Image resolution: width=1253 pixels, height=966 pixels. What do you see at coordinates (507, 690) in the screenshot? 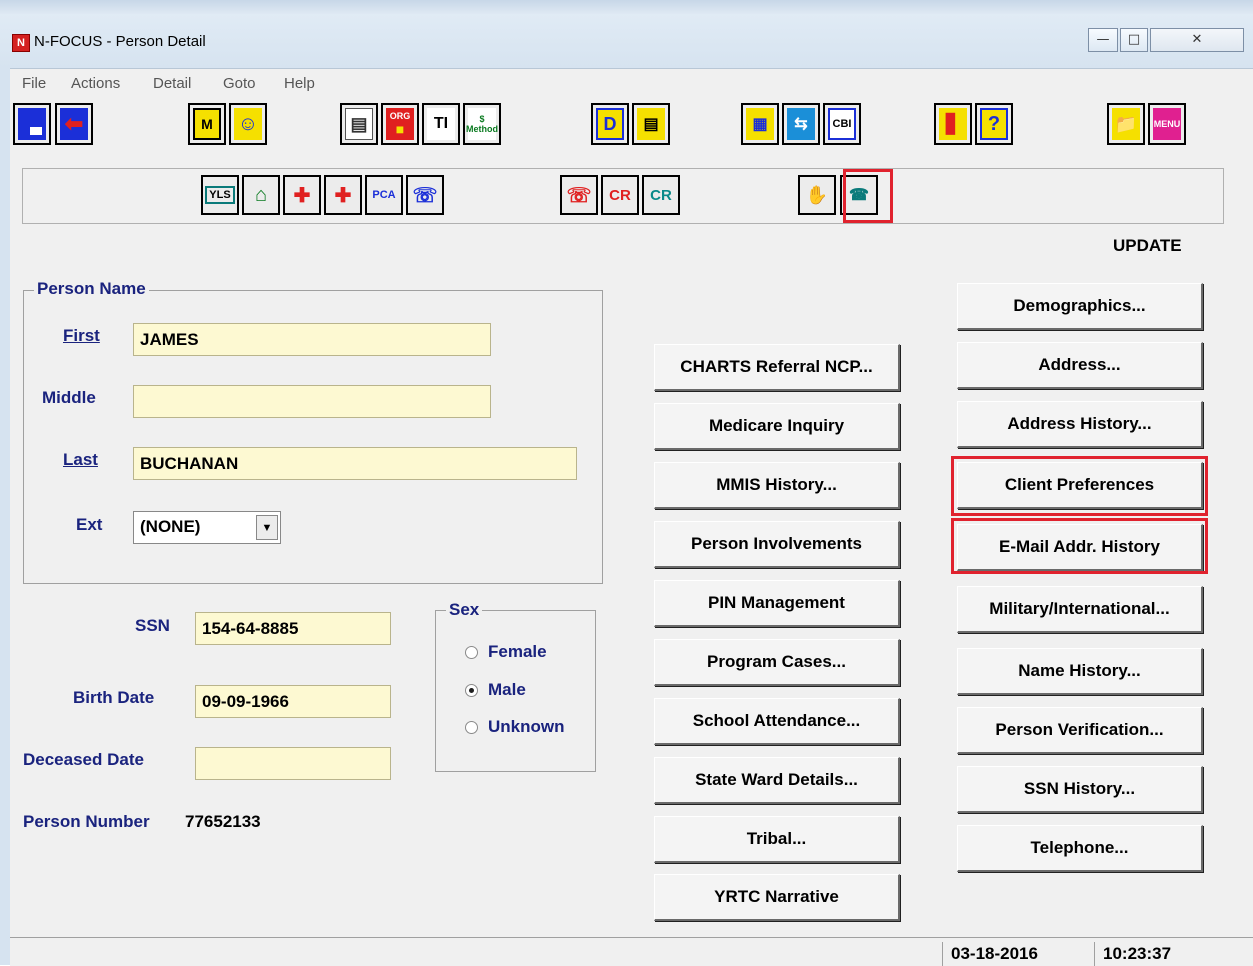
I see `male-label: Male` at bounding box center [507, 690].